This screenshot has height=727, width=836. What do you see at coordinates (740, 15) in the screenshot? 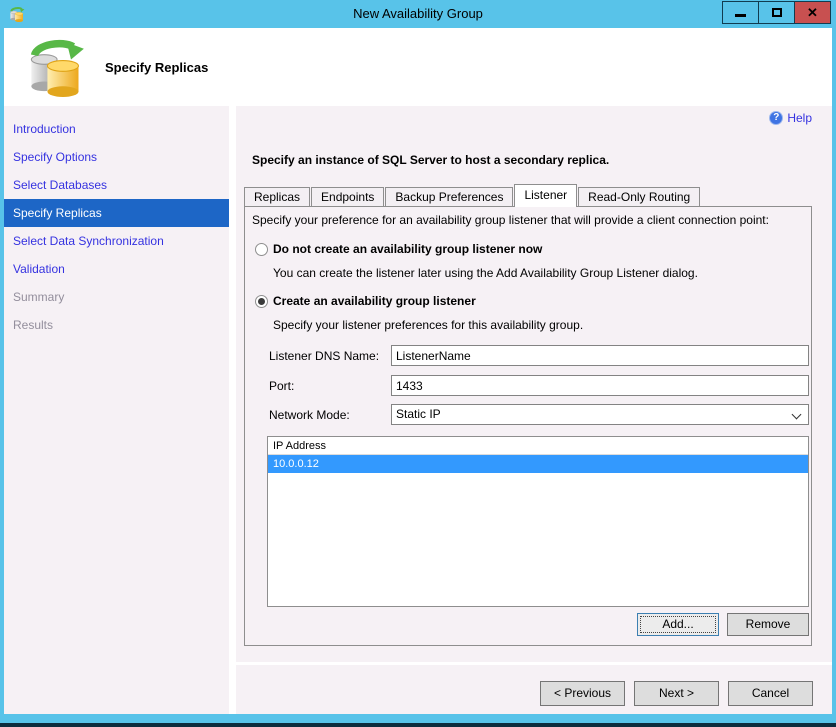
I see `minimize-icon` at bounding box center [740, 15].